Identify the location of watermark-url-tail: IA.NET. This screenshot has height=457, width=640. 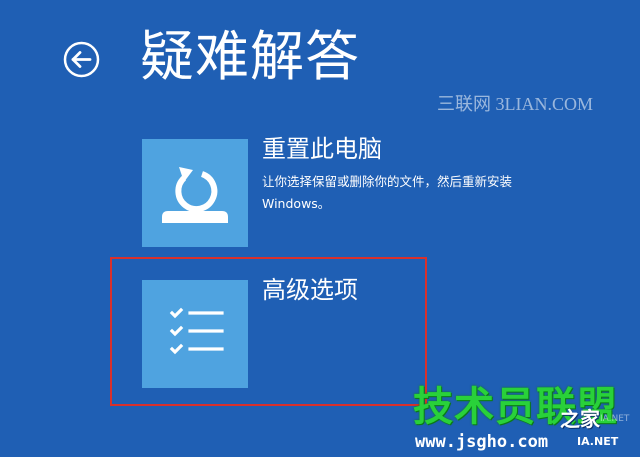
(598, 441).